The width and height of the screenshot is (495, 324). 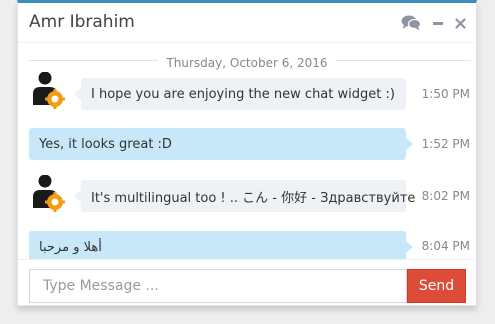 What do you see at coordinates (82, 22) in the screenshot?
I see `chat-title: Amr Ibrahim` at bounding box center [82, 22].